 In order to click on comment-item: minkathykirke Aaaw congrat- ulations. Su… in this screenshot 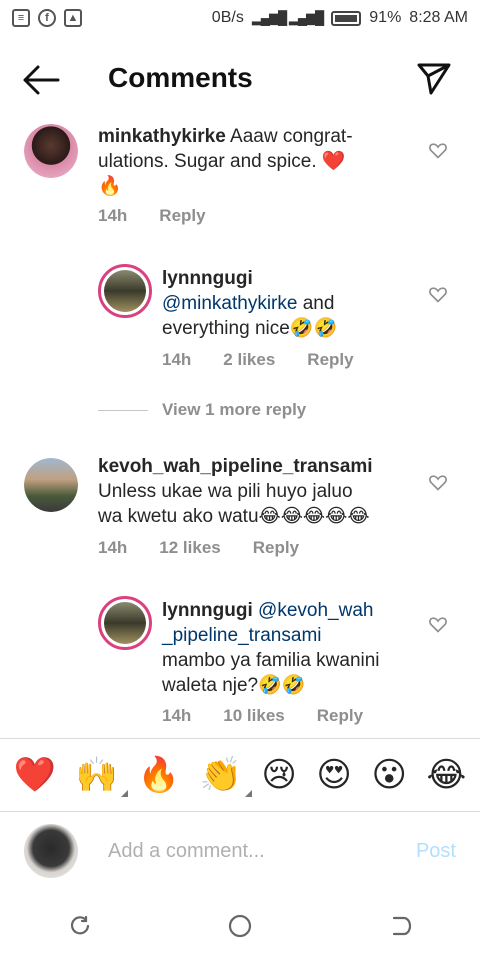, I will do `click(240, 175)`.